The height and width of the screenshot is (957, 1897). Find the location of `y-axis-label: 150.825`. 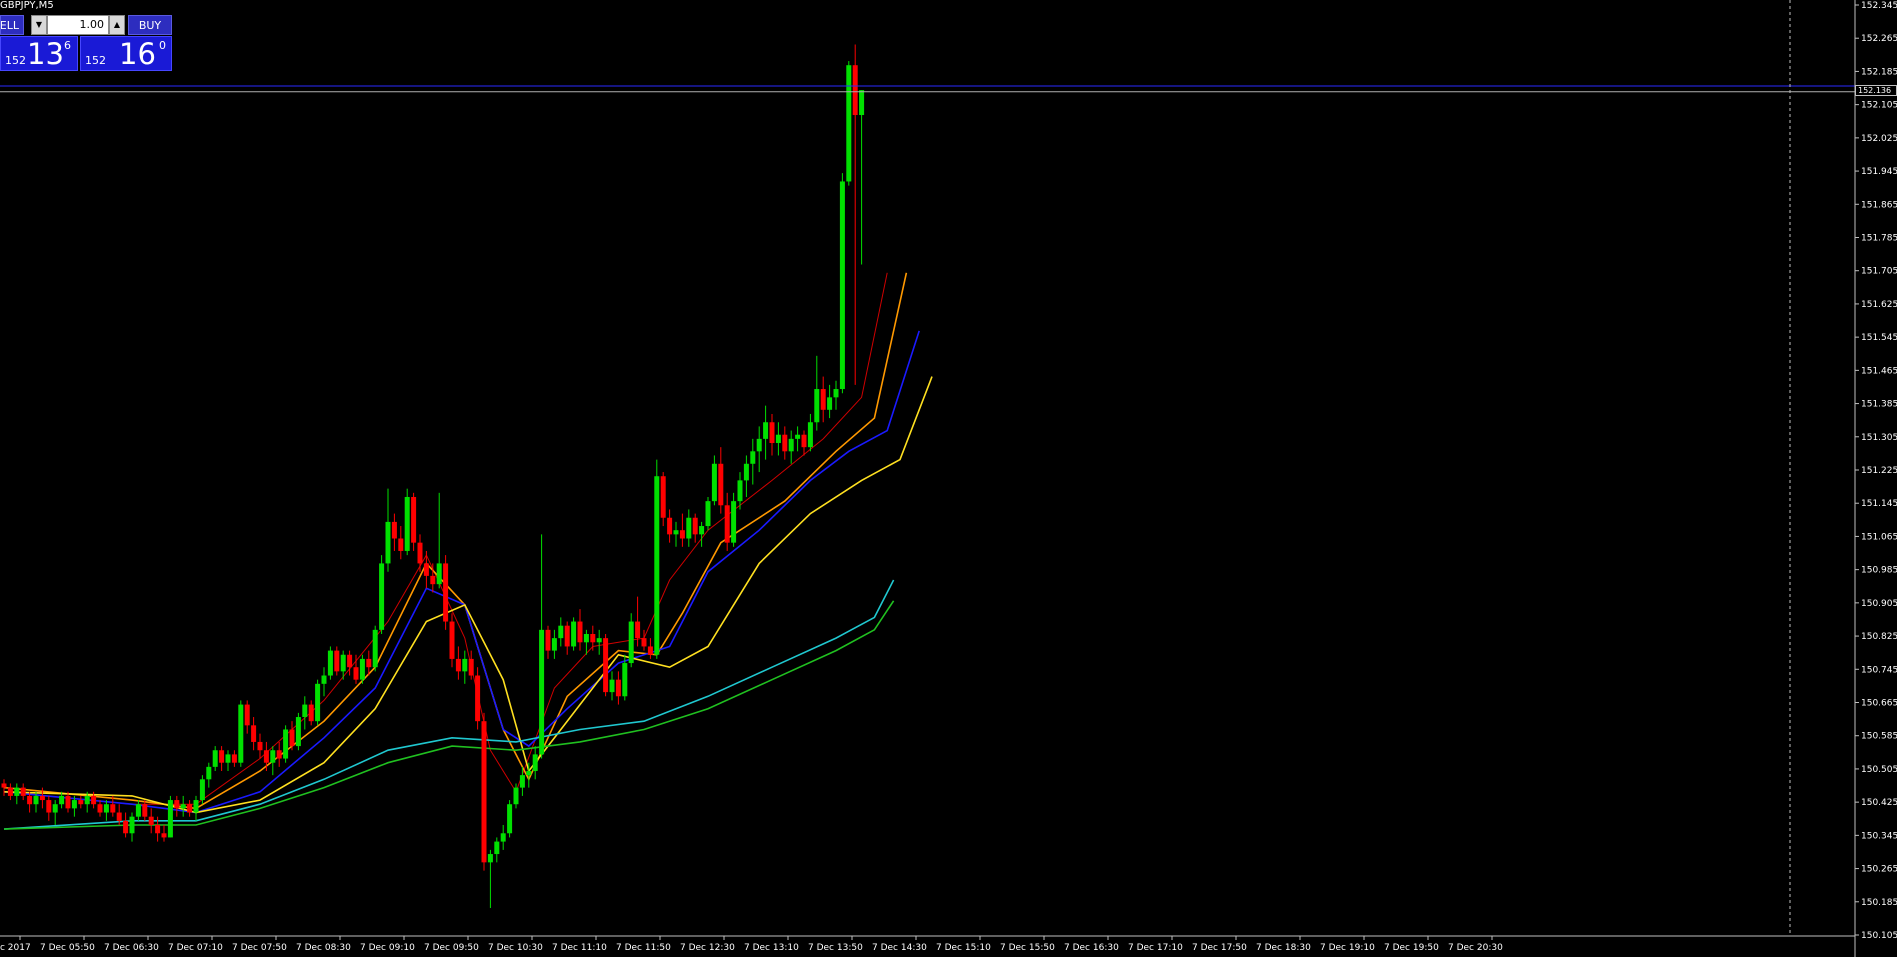

y-axis-label: 150.825 is located at coordinates (1879, 637).